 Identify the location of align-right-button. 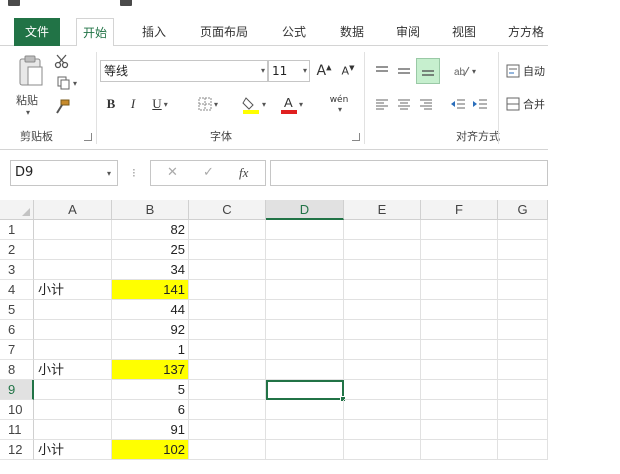
(426, 104).